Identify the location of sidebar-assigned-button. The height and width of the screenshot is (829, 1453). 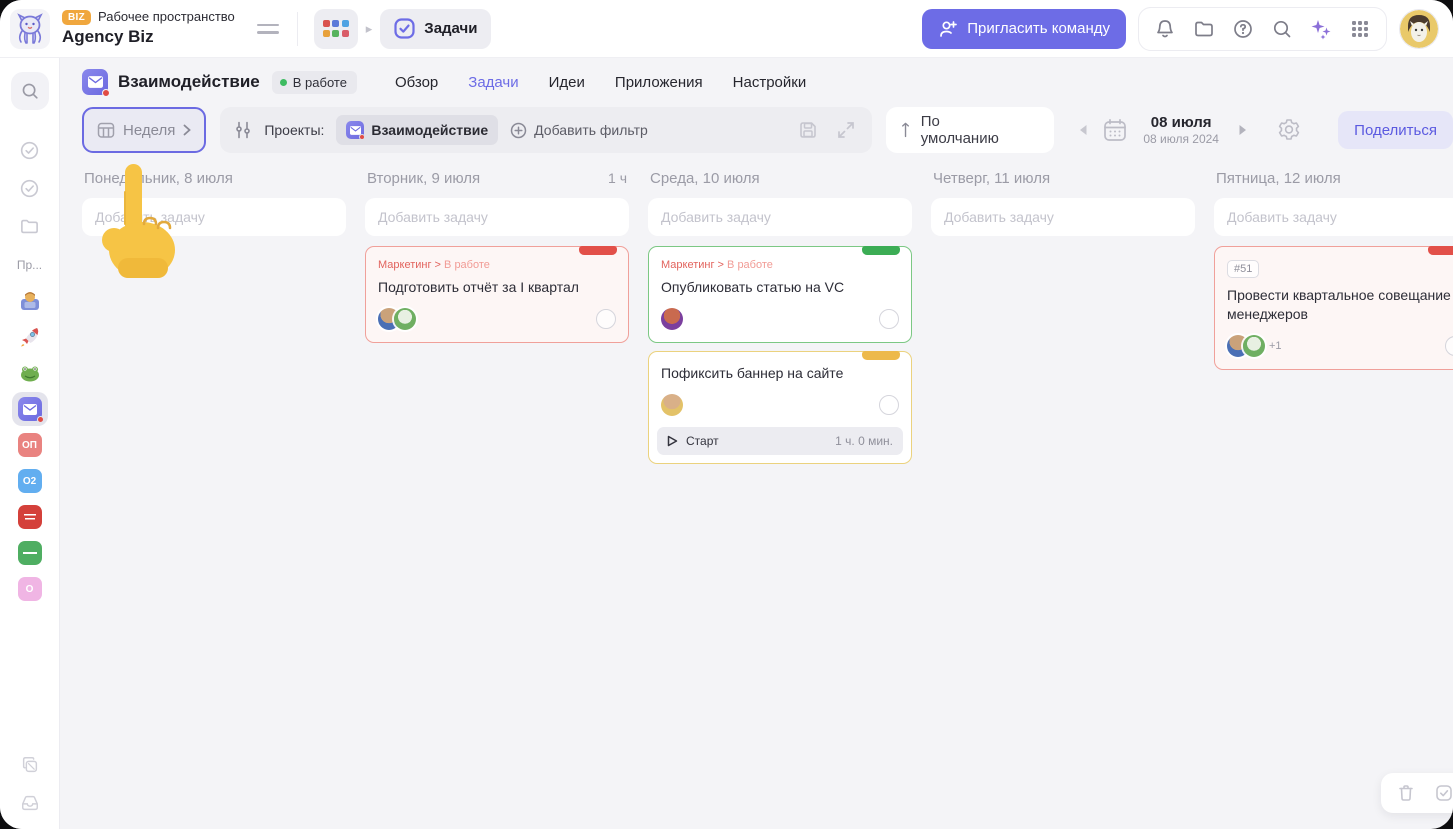
(30, 188).